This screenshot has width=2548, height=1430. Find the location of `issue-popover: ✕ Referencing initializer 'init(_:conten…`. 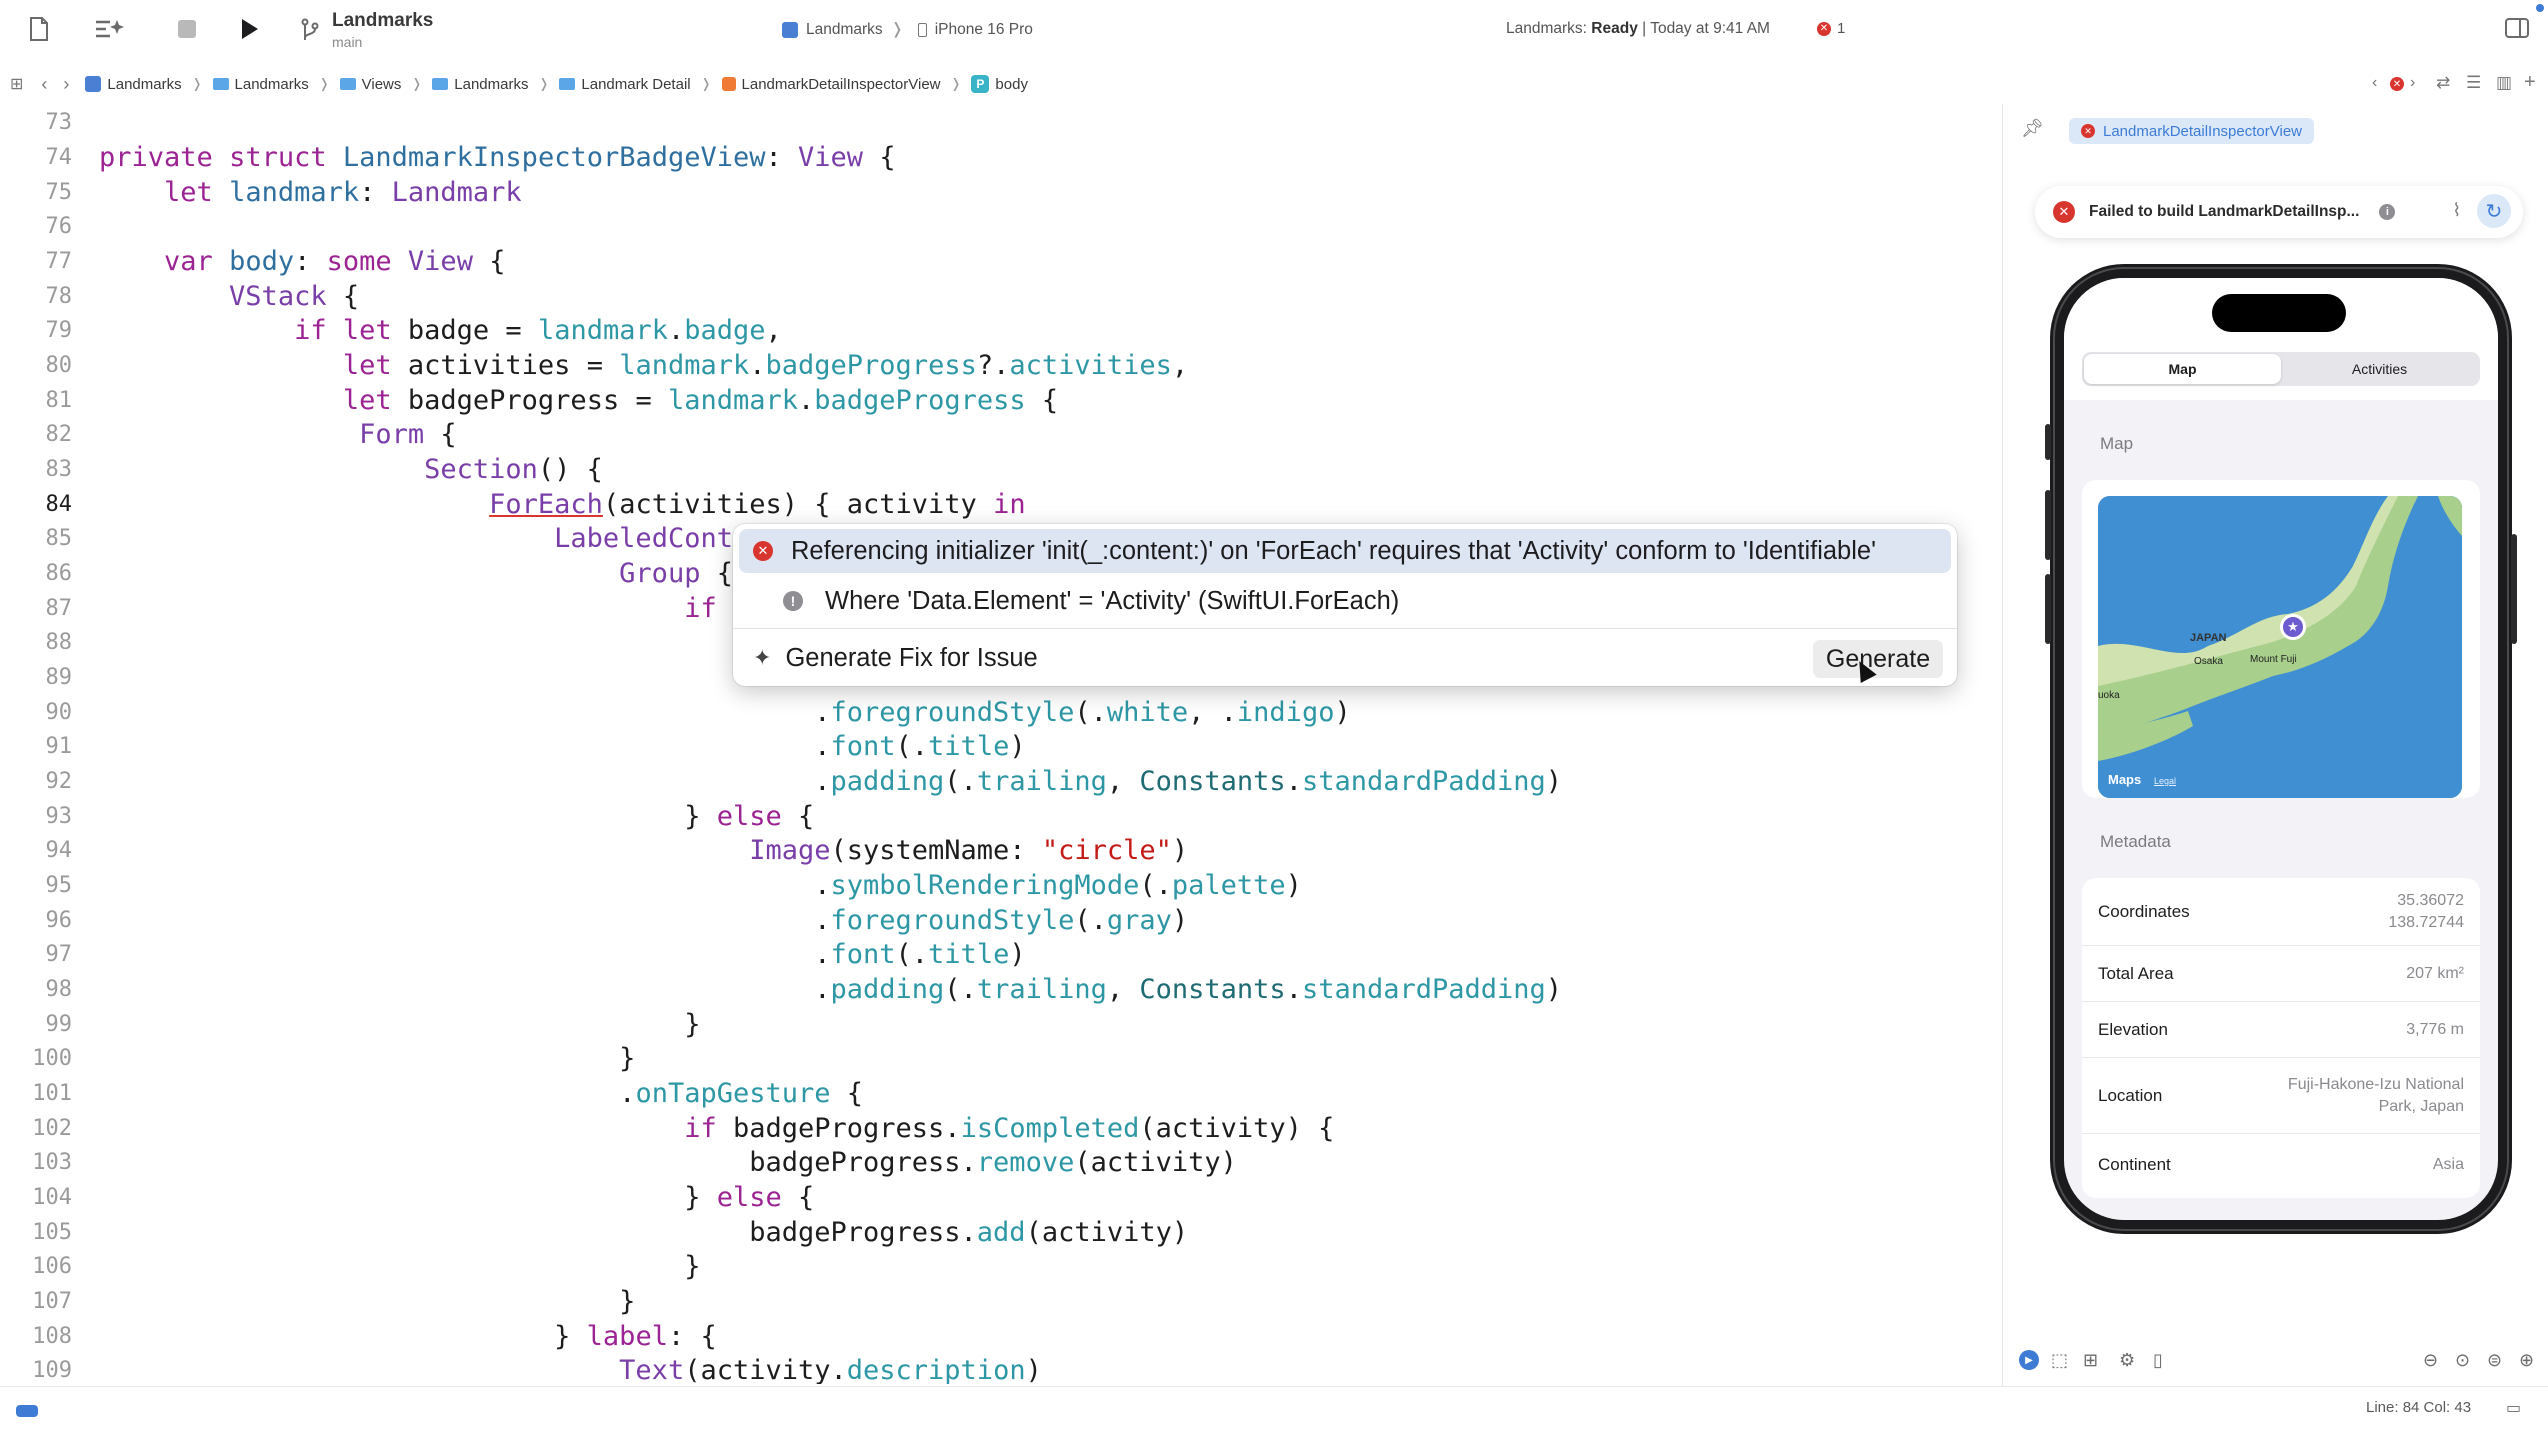

issue-popover: ✕ Referencing initializer 'init(_:conten… is located at coordinates (1345, 605).